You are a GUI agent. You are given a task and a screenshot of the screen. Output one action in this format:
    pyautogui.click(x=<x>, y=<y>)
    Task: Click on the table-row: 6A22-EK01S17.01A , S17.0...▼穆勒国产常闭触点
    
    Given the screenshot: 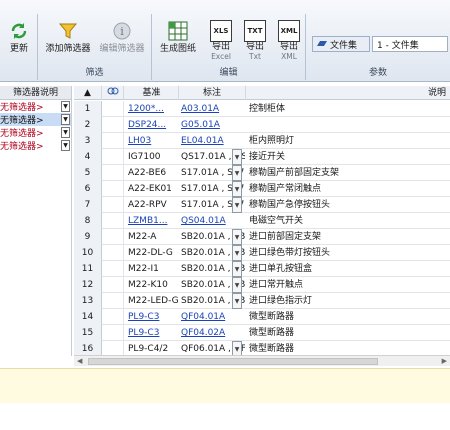 What is the action you would take?
    pyautogui.click(x=262, y=189)
    